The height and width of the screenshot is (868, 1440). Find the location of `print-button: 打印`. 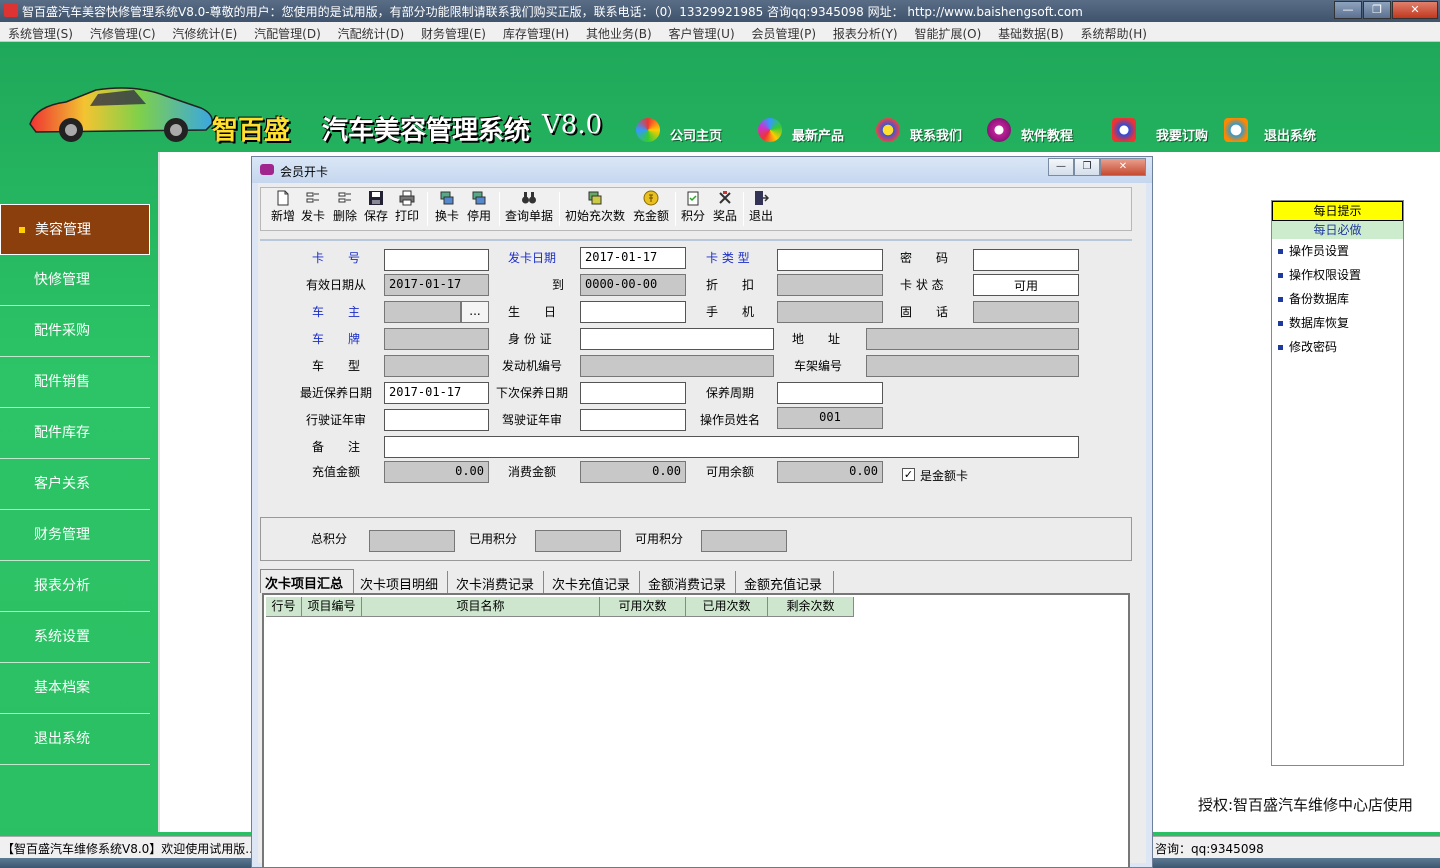

print-button: 打印 is located at coordinates (407, 209).